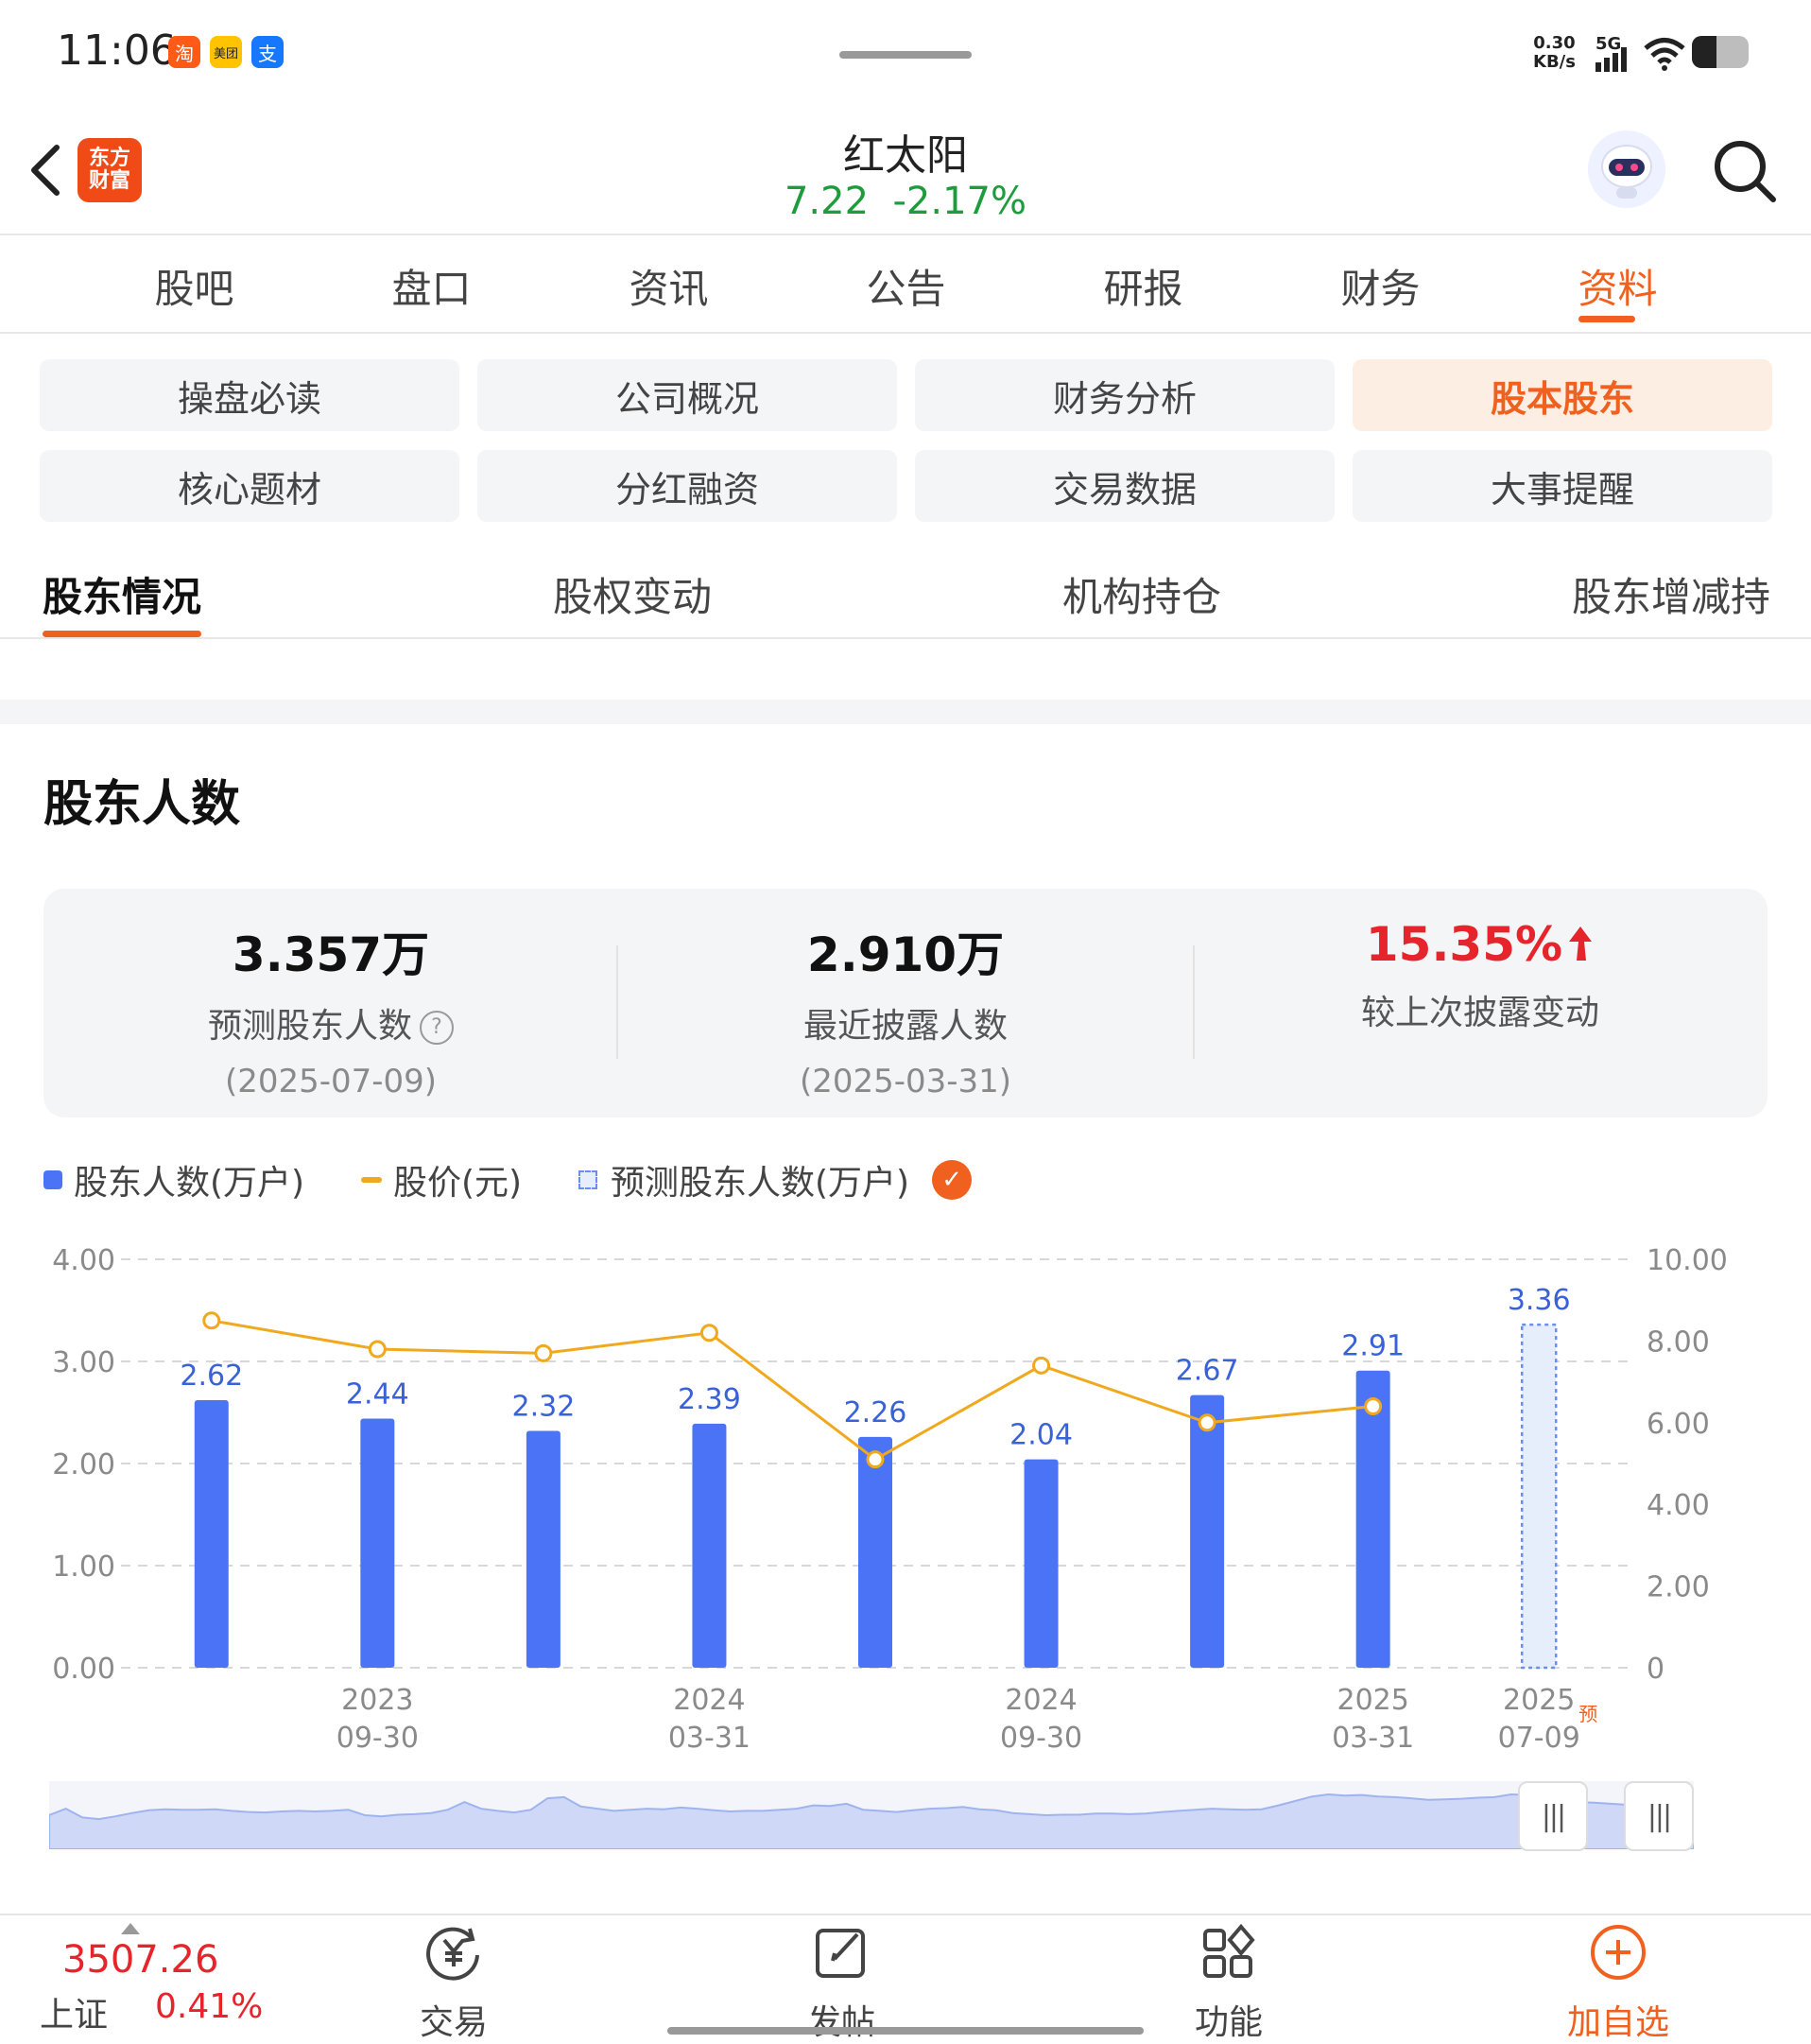 The height and width of the screenshot is (2044, 1811). What do you see at coordinates (1143, 286) in the screenshot?
I see `tab-research: 研报` at bounding box center [1143, 286].